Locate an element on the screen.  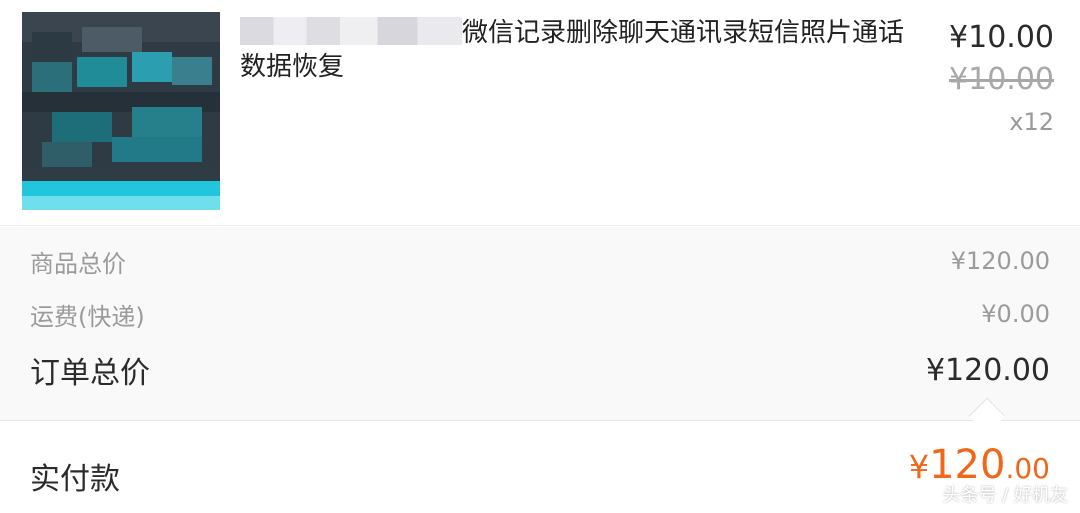
product-thumbnail is located at coordinates (121, 111).